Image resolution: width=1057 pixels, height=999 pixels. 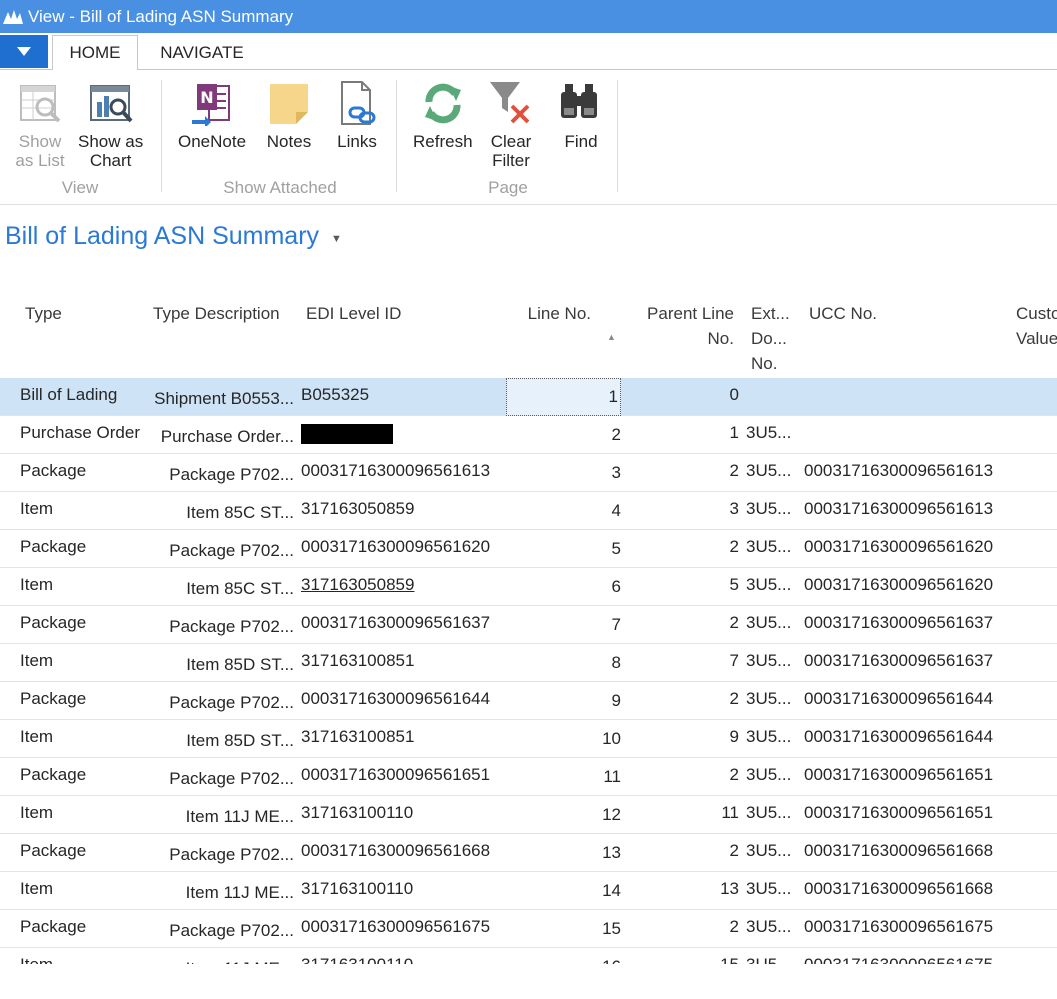 I want to click on chevron-down-icon: ▼, so click(x=336, y=239).